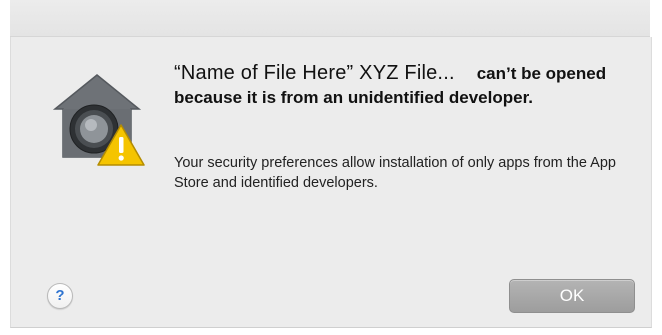  What do you see at coordinates (572, 296) in the screenshot?
I see `ok-button: OK` at bounding box center [572, 296].